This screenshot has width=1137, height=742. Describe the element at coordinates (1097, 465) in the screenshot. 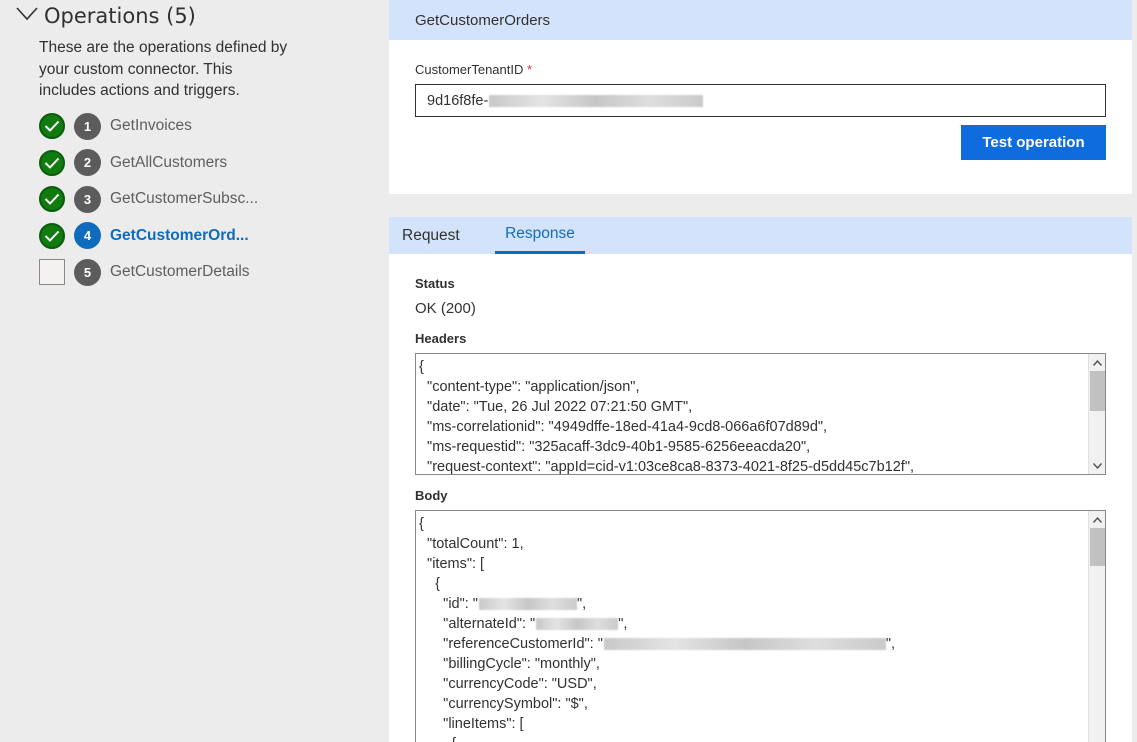

I see `scroll-down-icon` at that location.